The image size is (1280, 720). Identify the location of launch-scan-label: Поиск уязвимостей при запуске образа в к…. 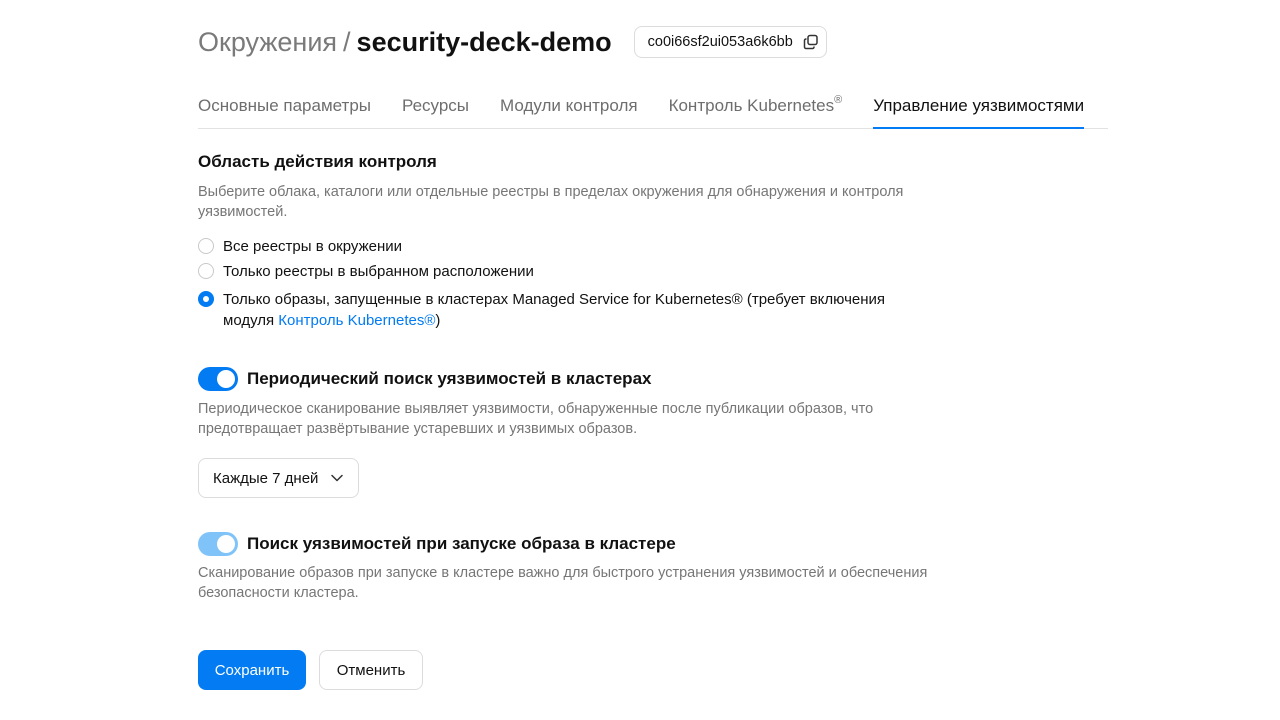
(461, 543).